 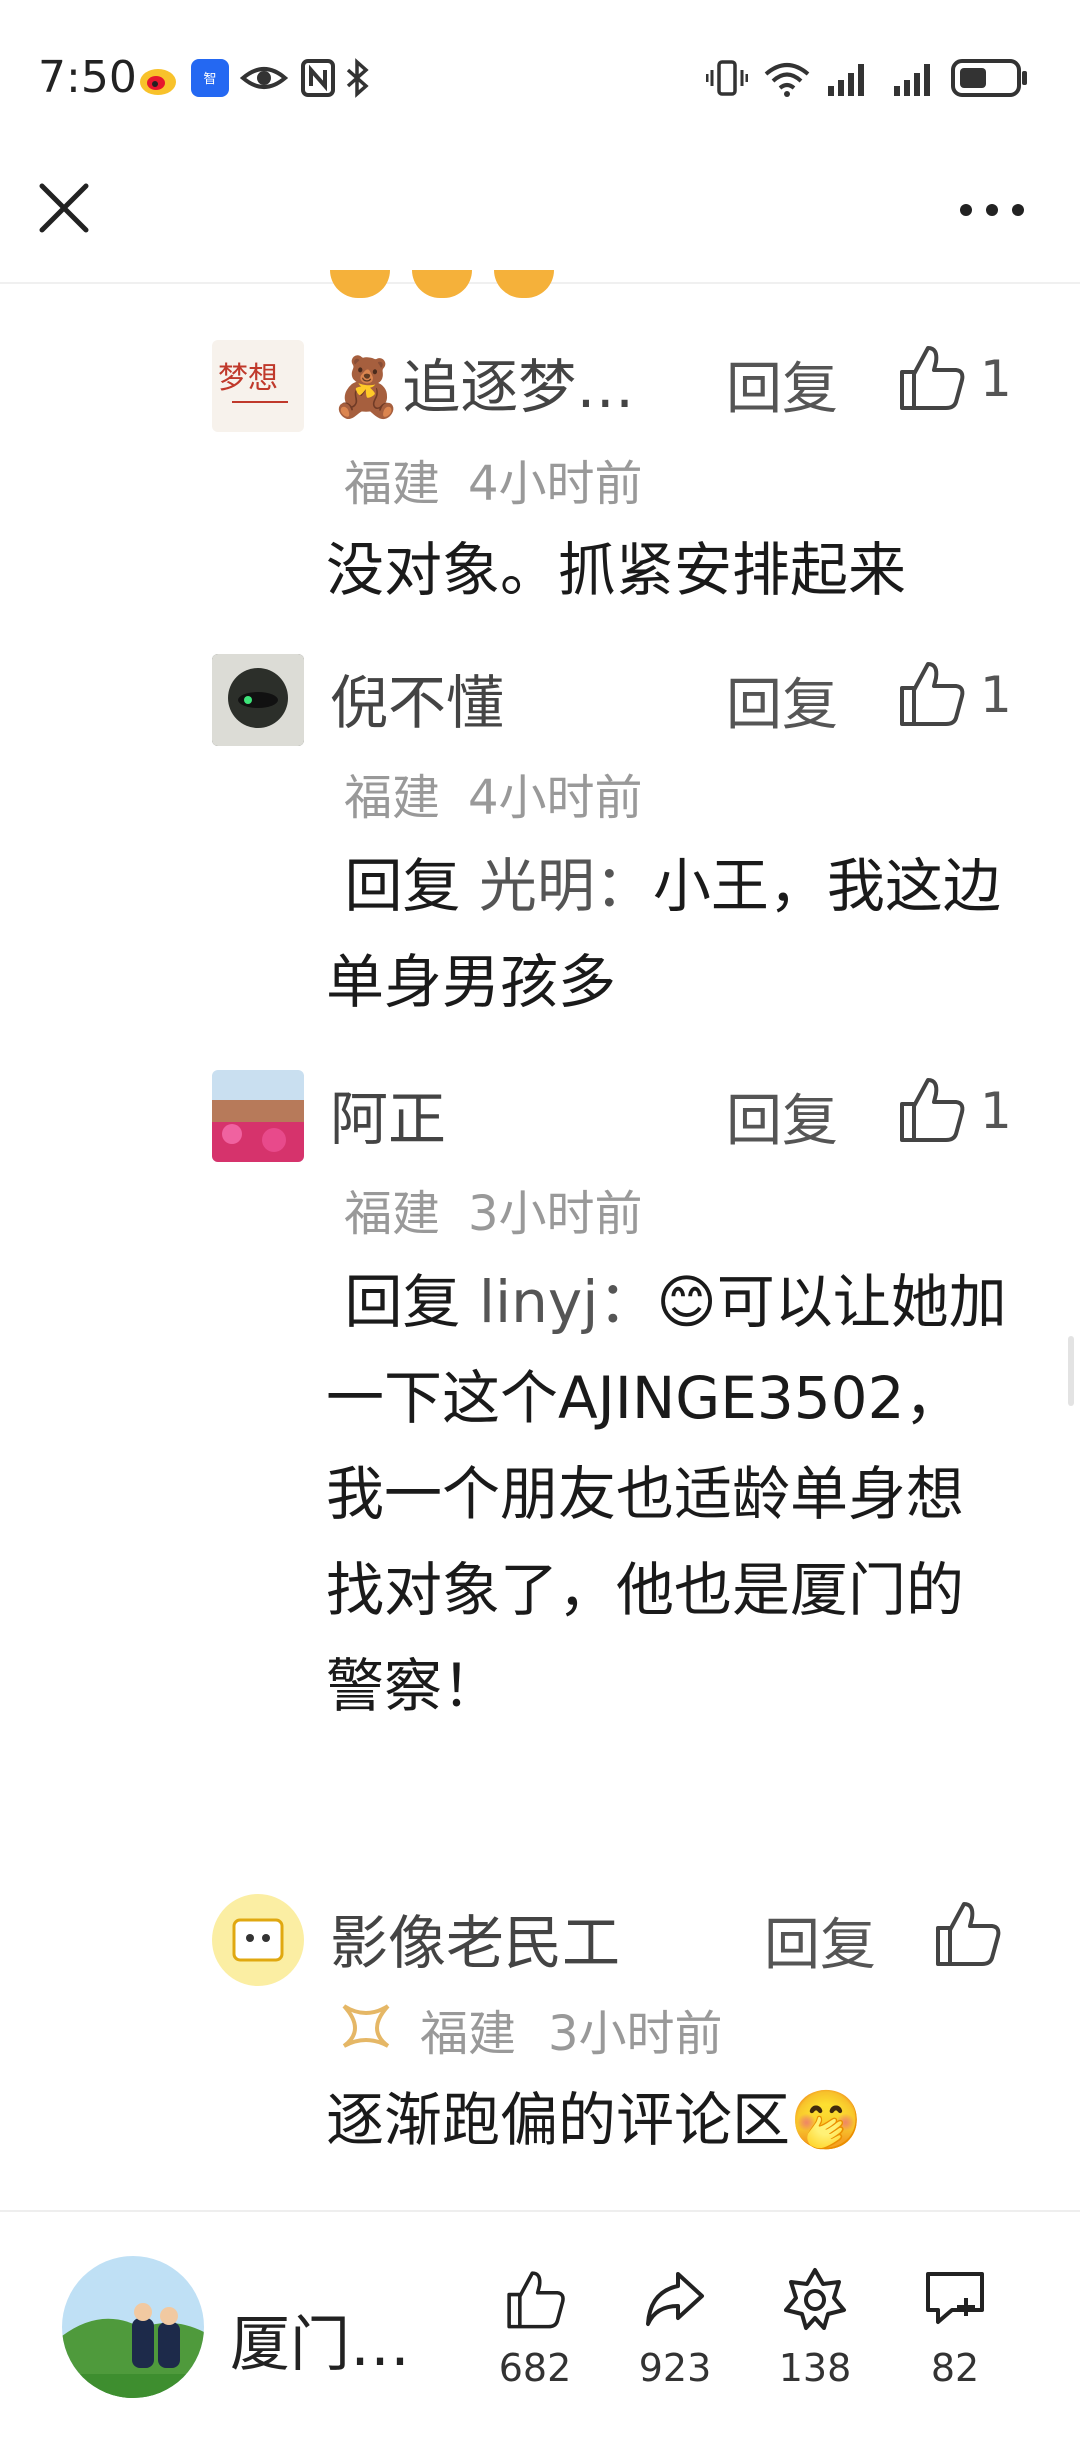 What do you see at coordinates (417, 698) in the screenshot?
I see `commenter-name: 倪不懂` at bounding box center [417, 698].